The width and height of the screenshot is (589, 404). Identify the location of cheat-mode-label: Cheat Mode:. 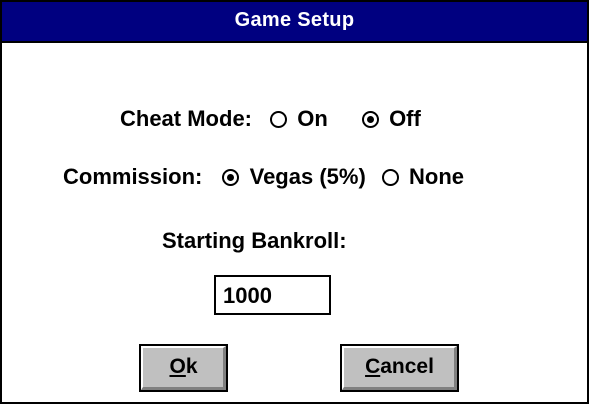
(186, 118).